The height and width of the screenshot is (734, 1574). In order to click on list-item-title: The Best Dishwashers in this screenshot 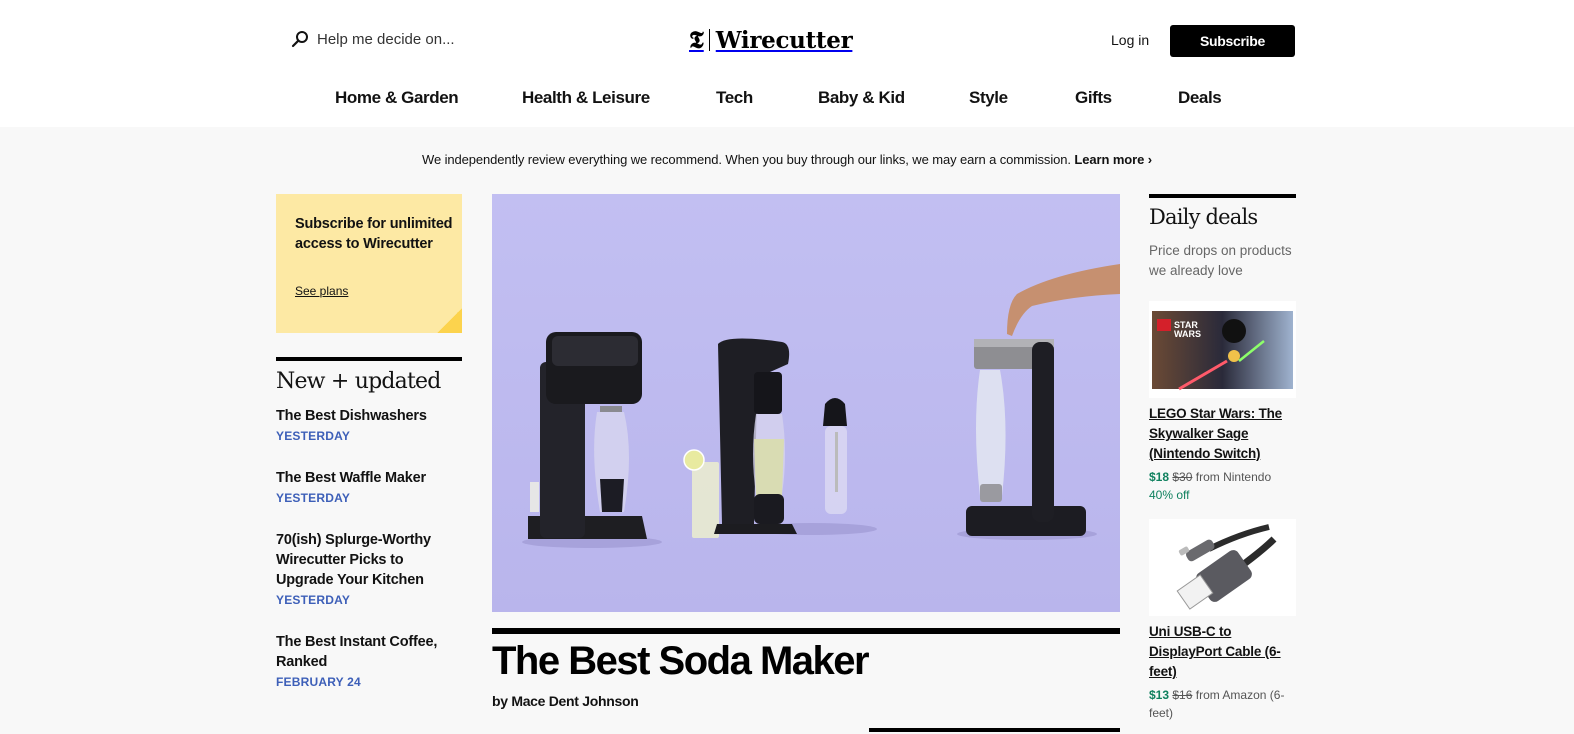, I will do `click(351, 416)`.